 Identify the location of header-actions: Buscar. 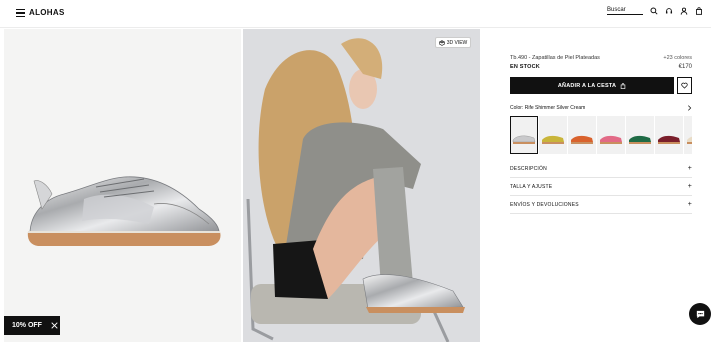
(655, 11).